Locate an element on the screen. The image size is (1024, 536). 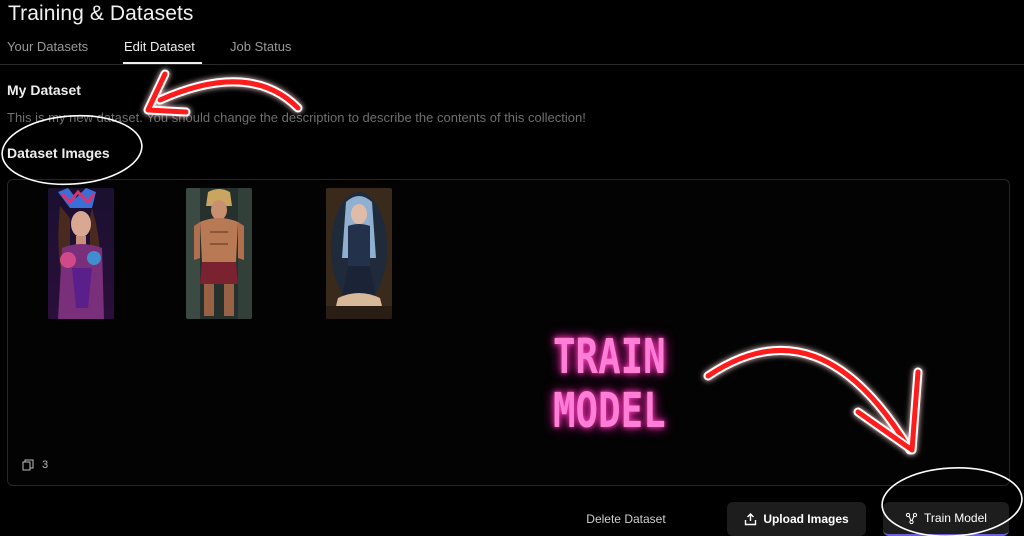
upload-icon is located at coordinates (751, 518).